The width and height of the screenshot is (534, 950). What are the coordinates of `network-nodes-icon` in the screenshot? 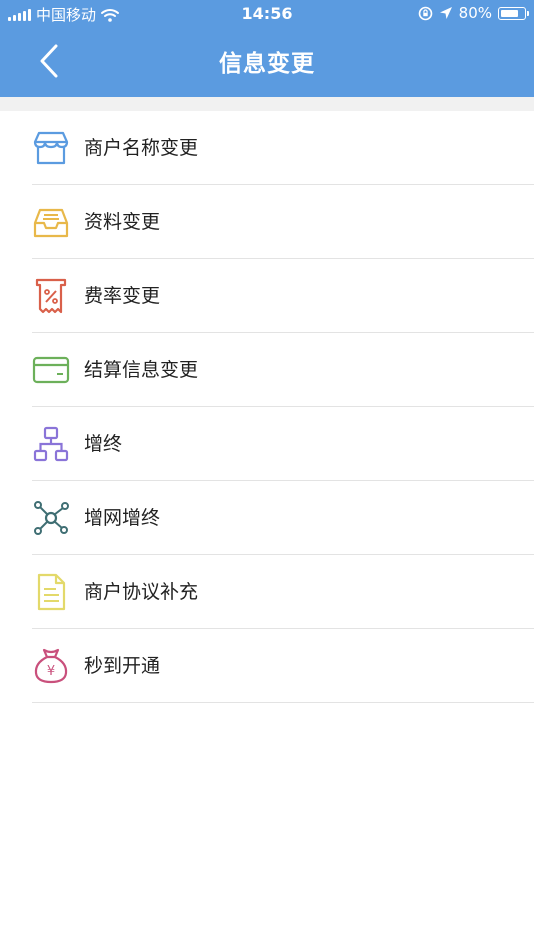 It's located at (51, 518).